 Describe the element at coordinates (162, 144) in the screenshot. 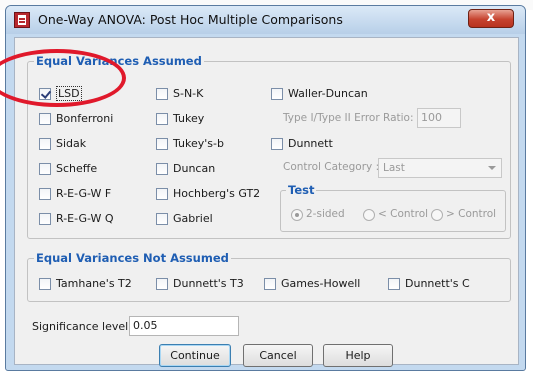

I see `tukeys-b-checkbox-box` at that location.